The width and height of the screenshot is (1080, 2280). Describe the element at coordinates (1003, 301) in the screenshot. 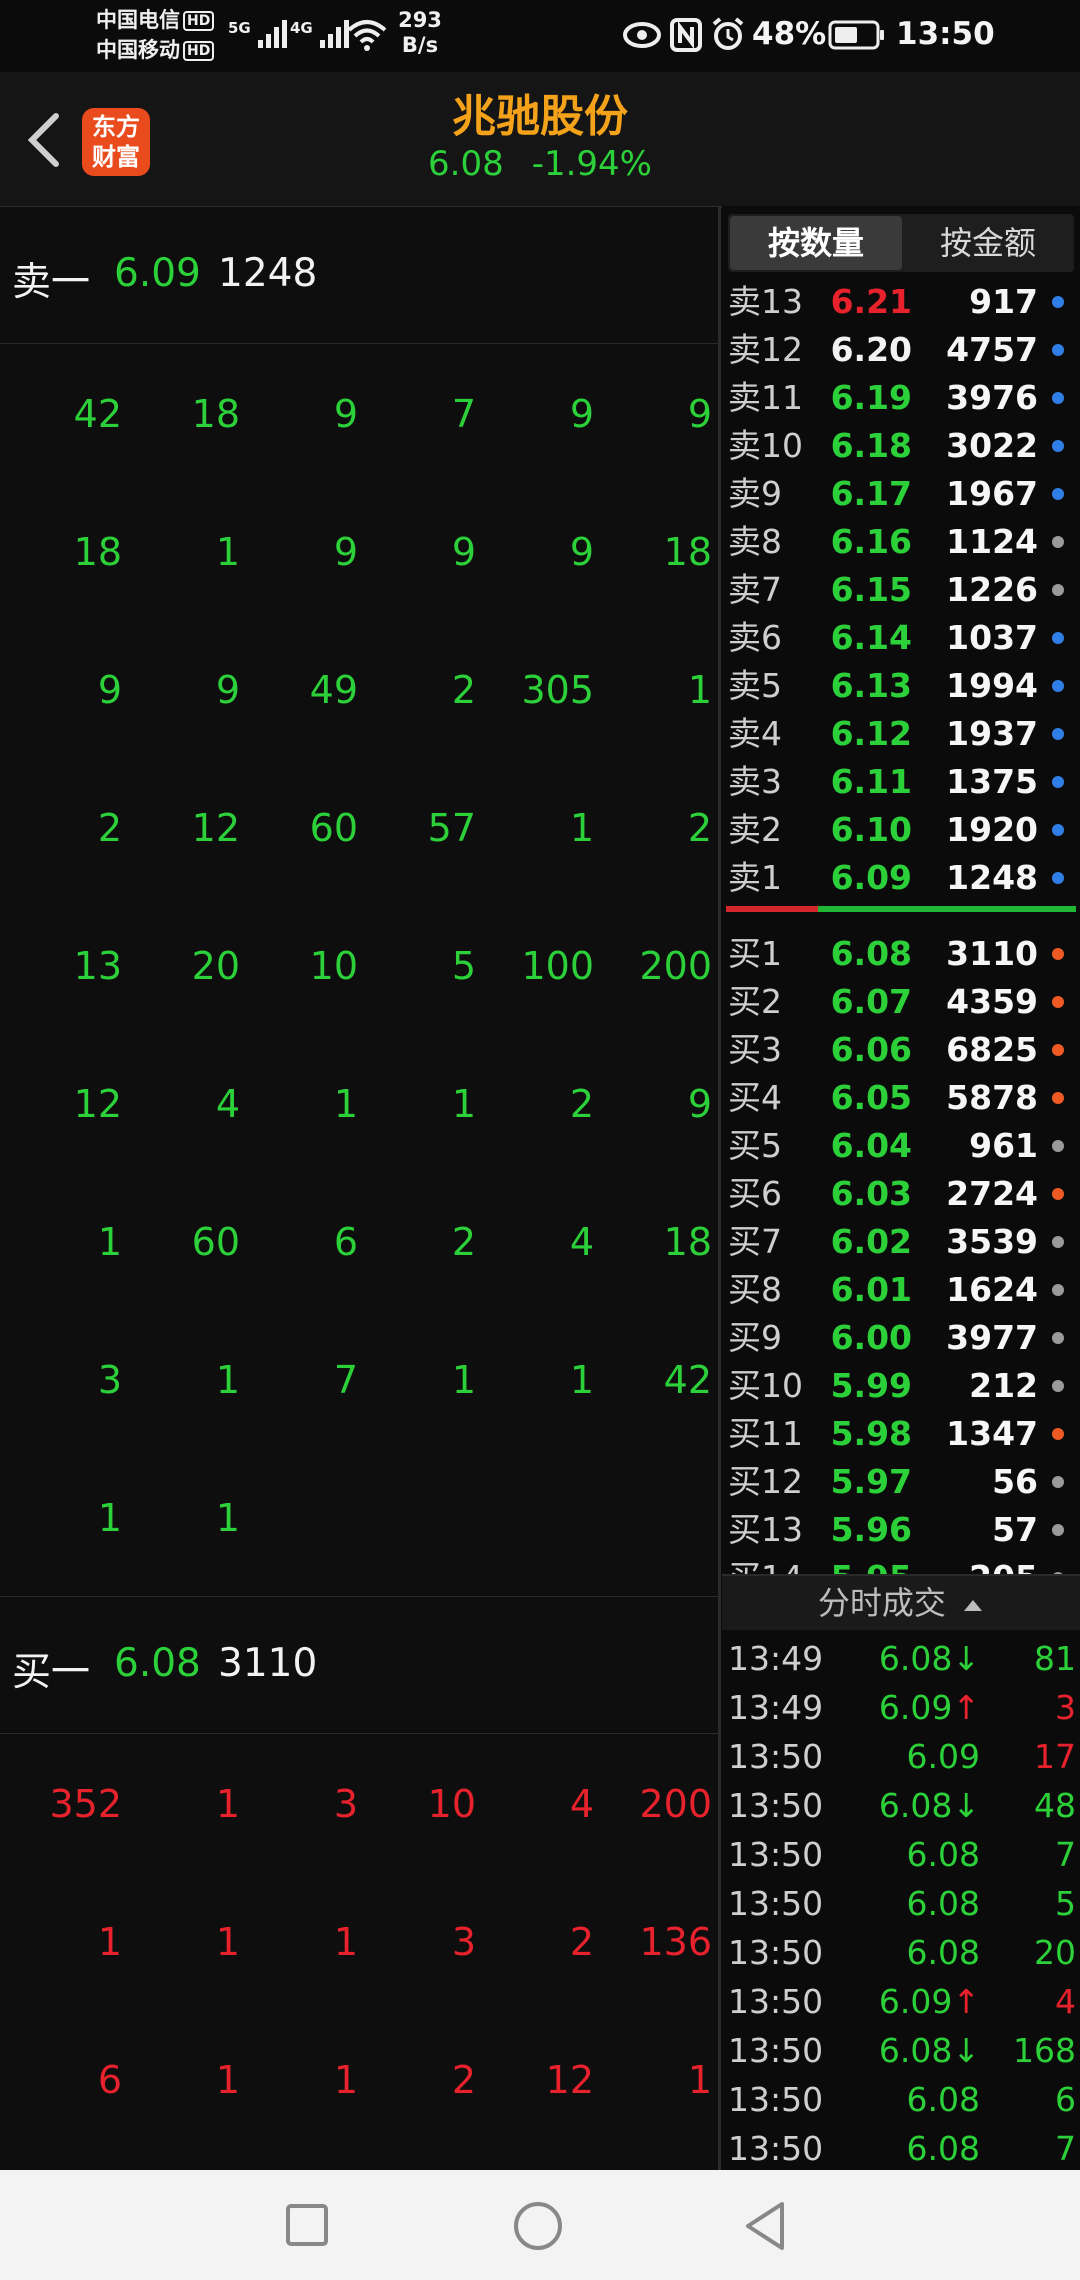

I see `level-volume: 917` at that location.